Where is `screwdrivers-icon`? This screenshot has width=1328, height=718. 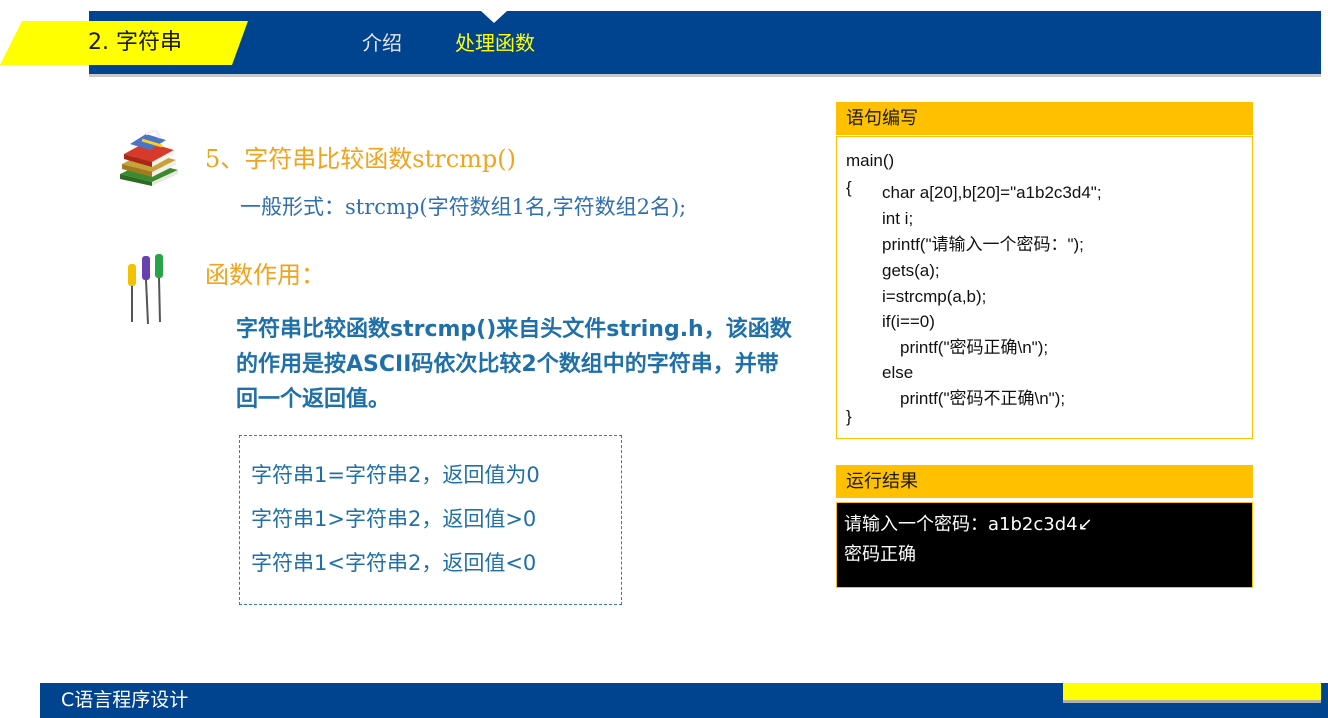
screwdrivers-icon is located at coordinates (145, 289).